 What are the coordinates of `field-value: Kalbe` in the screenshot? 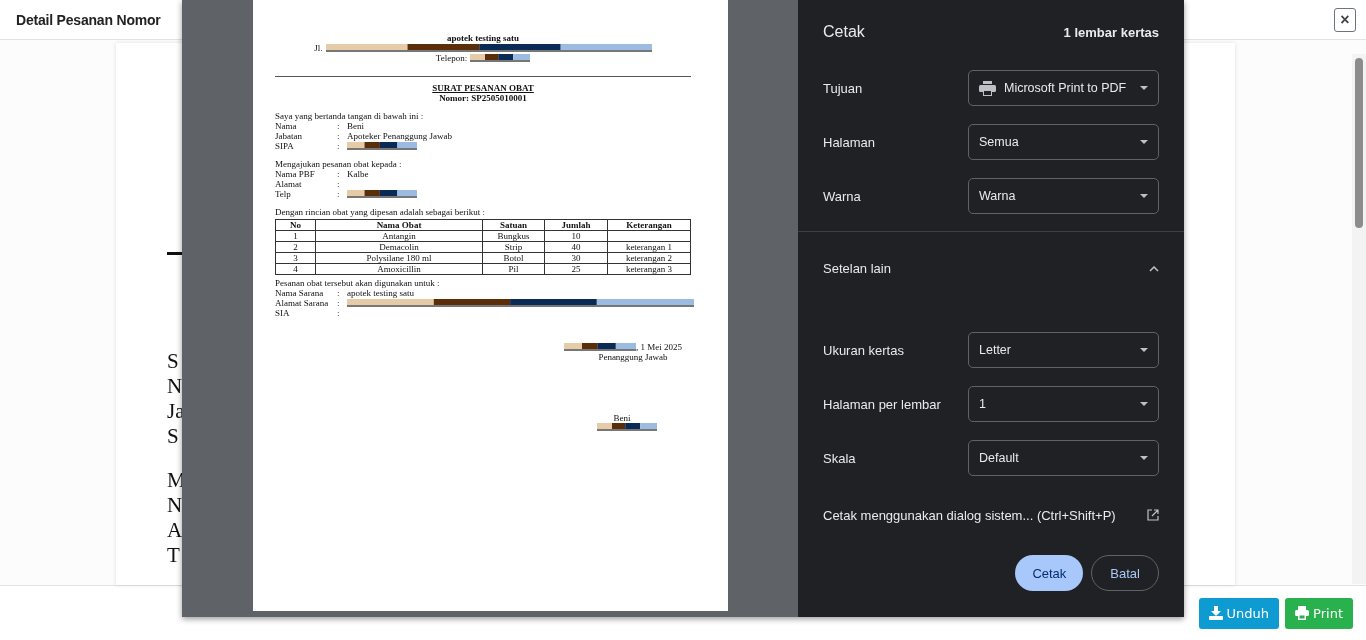 It's located at (358, 174).